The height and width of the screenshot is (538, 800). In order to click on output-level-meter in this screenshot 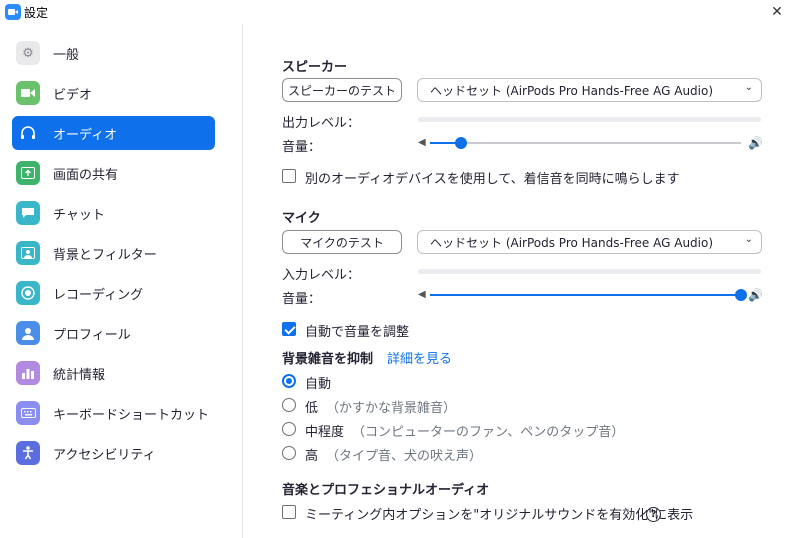, I will do `click(589, 119)`.